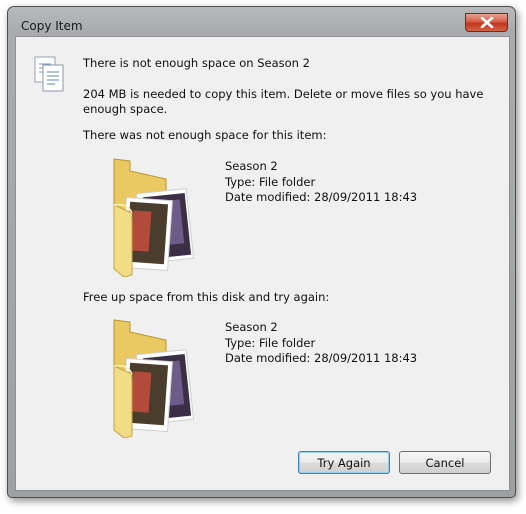  I want to click on close-icon, so click(487, 22).